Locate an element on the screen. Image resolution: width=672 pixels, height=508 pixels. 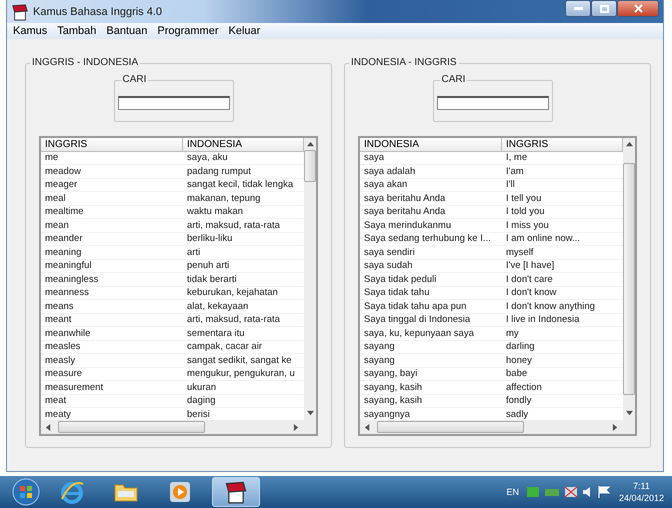
table-cell: measurement is located at coordinates (112, 387).